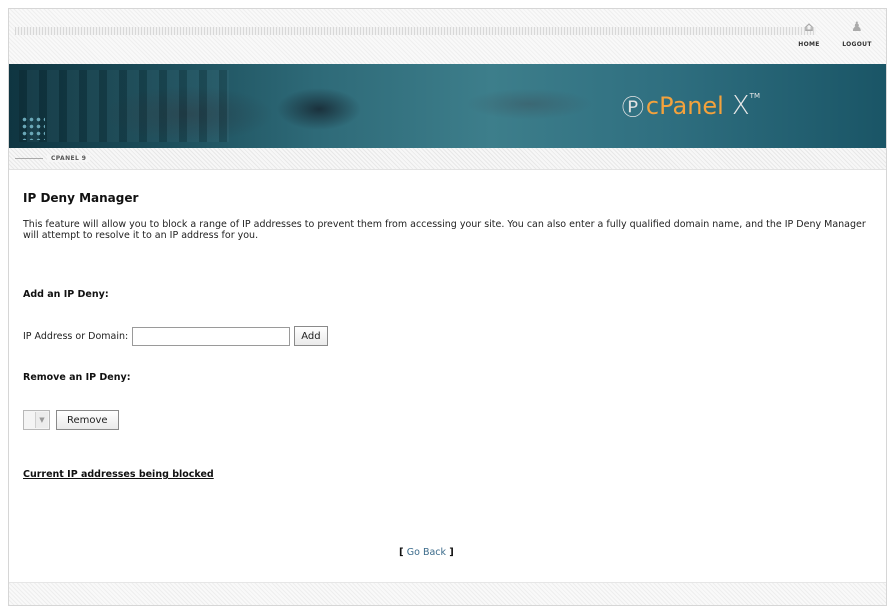 This screenshot has height=610, width=895. Describe the element at coordinates (77, 377) in the screenshot. I see `remove-ip-deny-heading: Remove an IP Deny:` at that location.